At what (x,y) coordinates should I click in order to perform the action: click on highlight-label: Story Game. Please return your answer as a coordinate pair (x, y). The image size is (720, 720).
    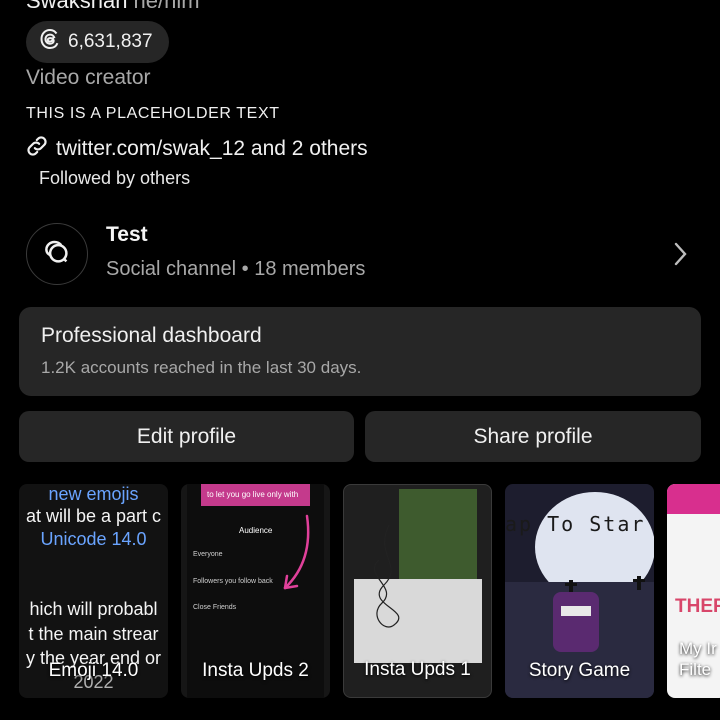
    Looking at the image, I should click on (579, 670).